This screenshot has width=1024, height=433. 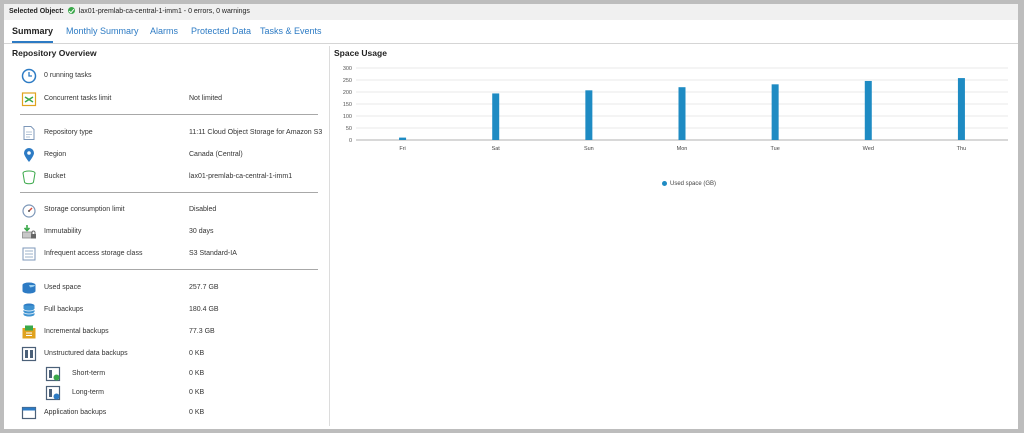 What do you see at coordinates (29, 354) in the screenshot?
I see `unstructured-data-icon` at bounding box center [29, 354].